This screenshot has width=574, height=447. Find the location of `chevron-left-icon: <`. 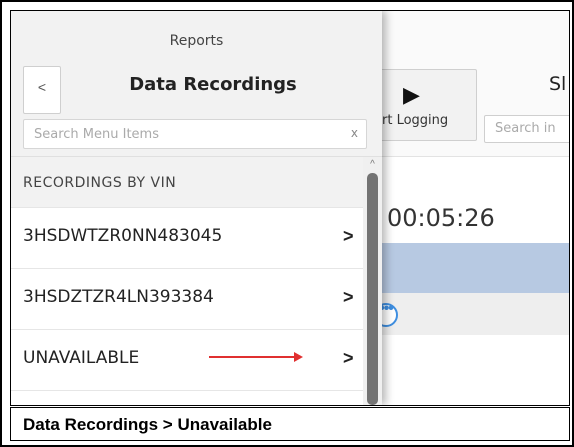

chevron-left-icon: < is located at coordinates (42, 87).